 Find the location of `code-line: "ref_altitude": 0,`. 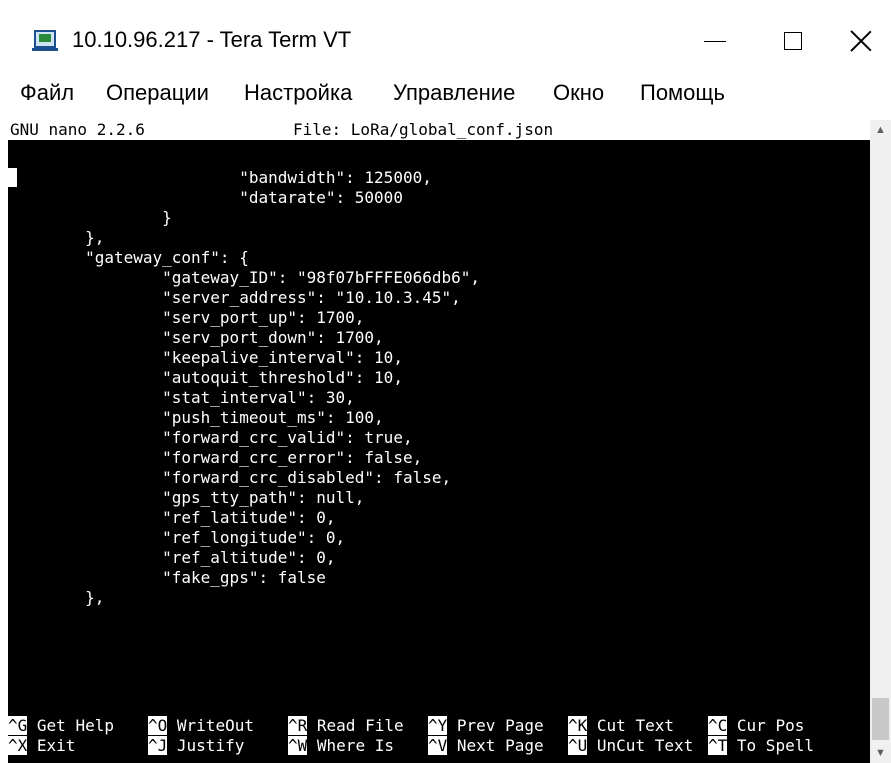

code-line: "ref_altitude": 0, is located at coordinates (172, 557).